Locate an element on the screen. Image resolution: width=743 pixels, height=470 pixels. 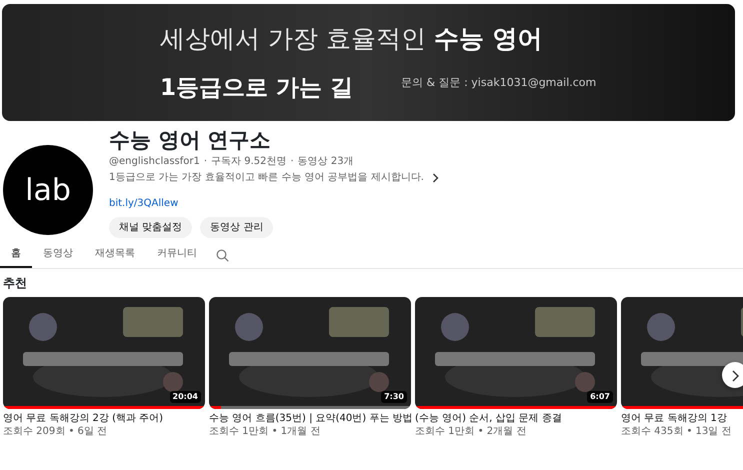
channel-link: bit.ly/3QAllew is located at coordinates (143, 203).